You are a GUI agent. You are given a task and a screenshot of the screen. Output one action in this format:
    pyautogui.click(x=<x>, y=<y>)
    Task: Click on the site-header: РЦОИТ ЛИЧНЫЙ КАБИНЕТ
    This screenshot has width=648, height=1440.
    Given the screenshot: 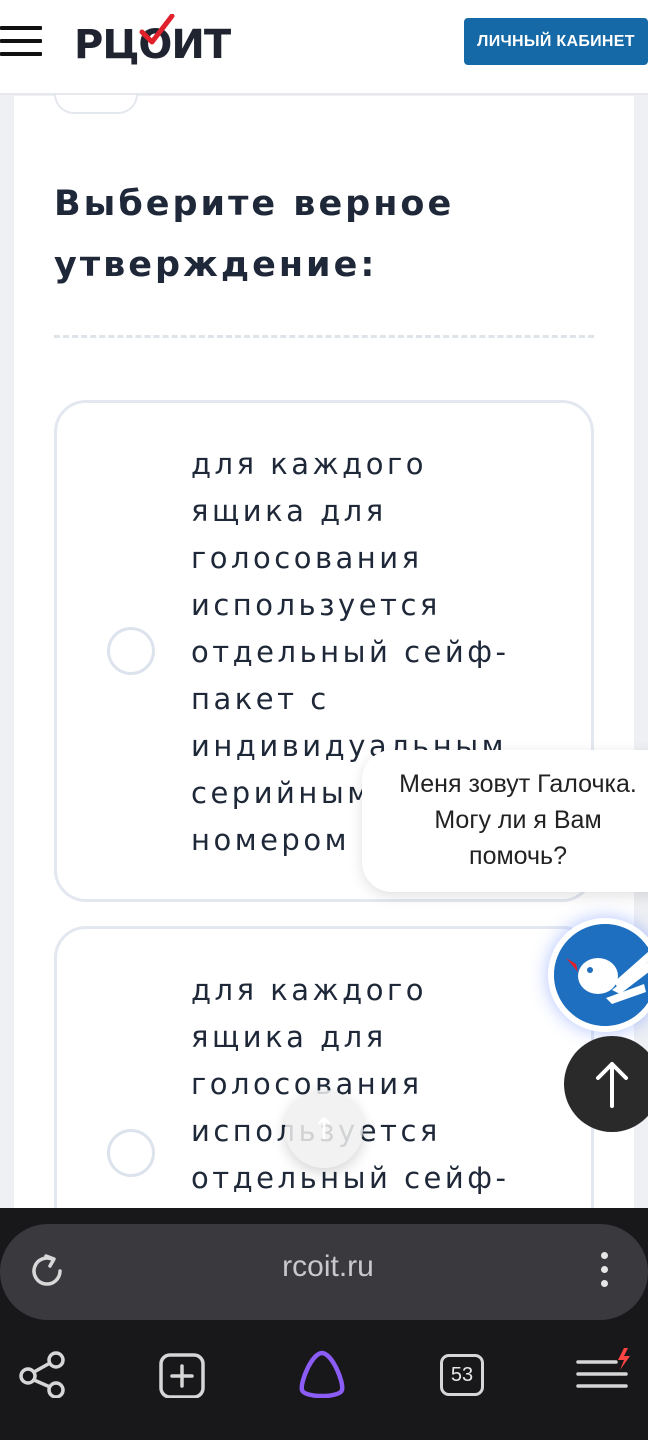 What is the action you would take?
    pyautogui.click(x=324, y=47)
    